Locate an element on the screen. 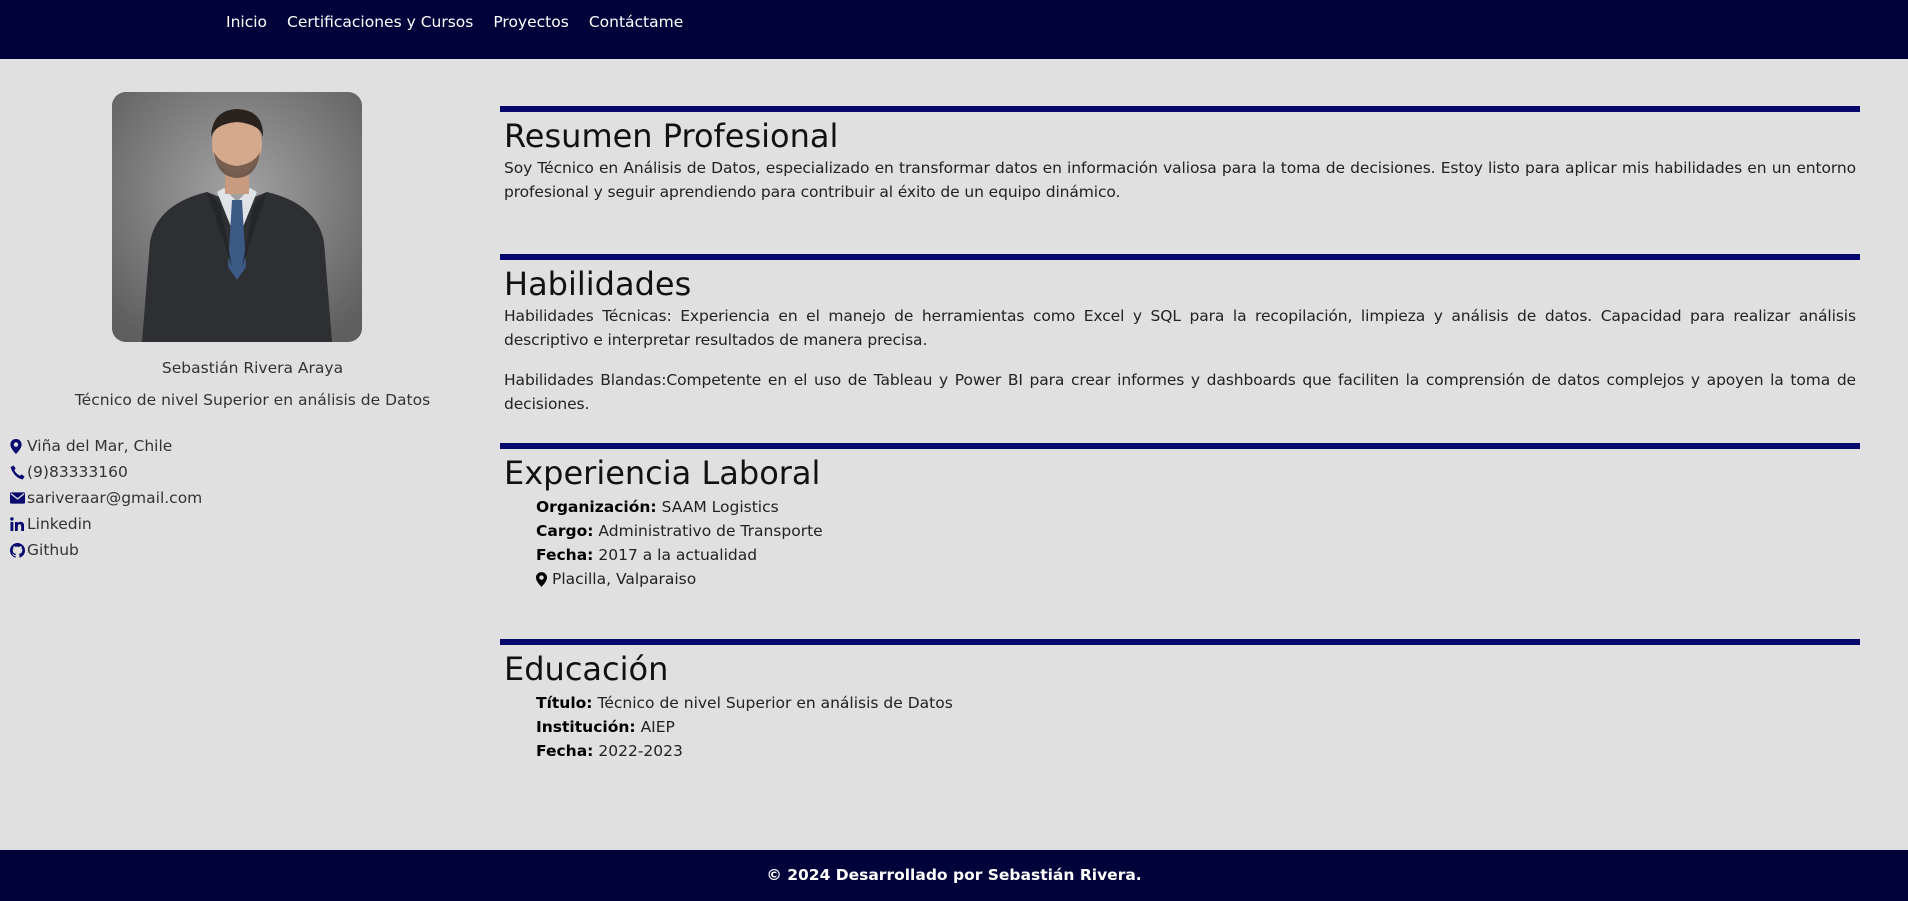 The height and width of the screenshot is (901, 1908). nav-link-inicio: Inicio is located at coordinates (246, 22).